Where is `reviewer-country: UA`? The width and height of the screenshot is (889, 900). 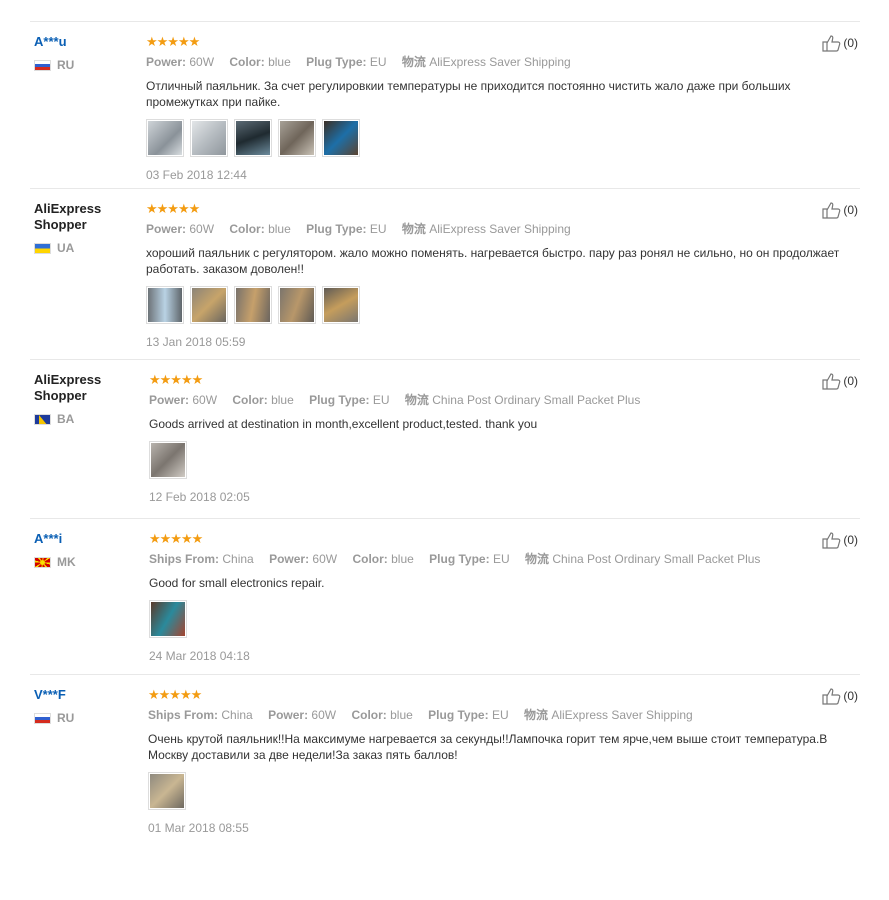 reviewer-country: UA is located at coordinates (66, 248).